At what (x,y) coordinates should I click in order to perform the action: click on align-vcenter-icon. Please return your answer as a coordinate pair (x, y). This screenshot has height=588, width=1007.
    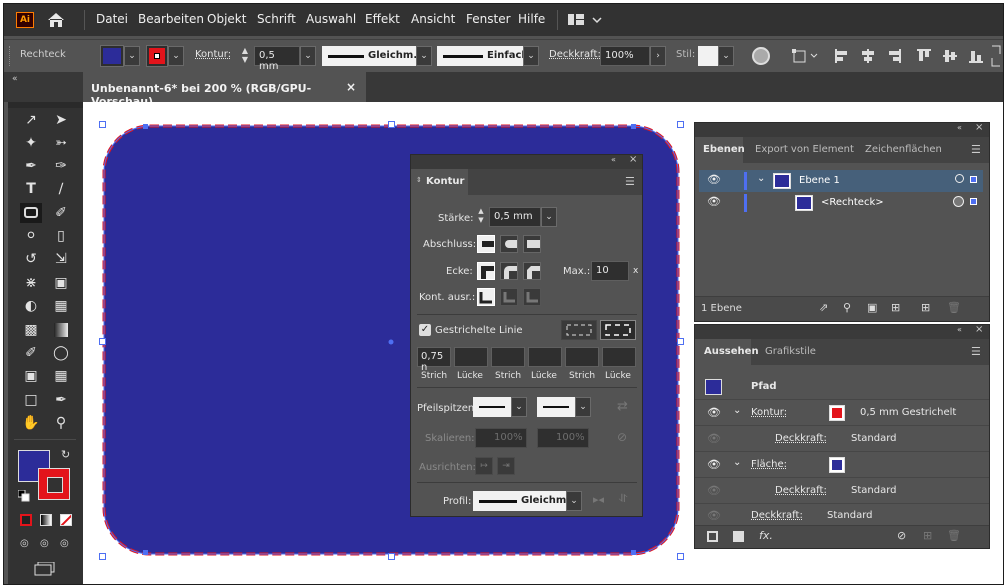
    Looking at the image, I should click on (950, 56).